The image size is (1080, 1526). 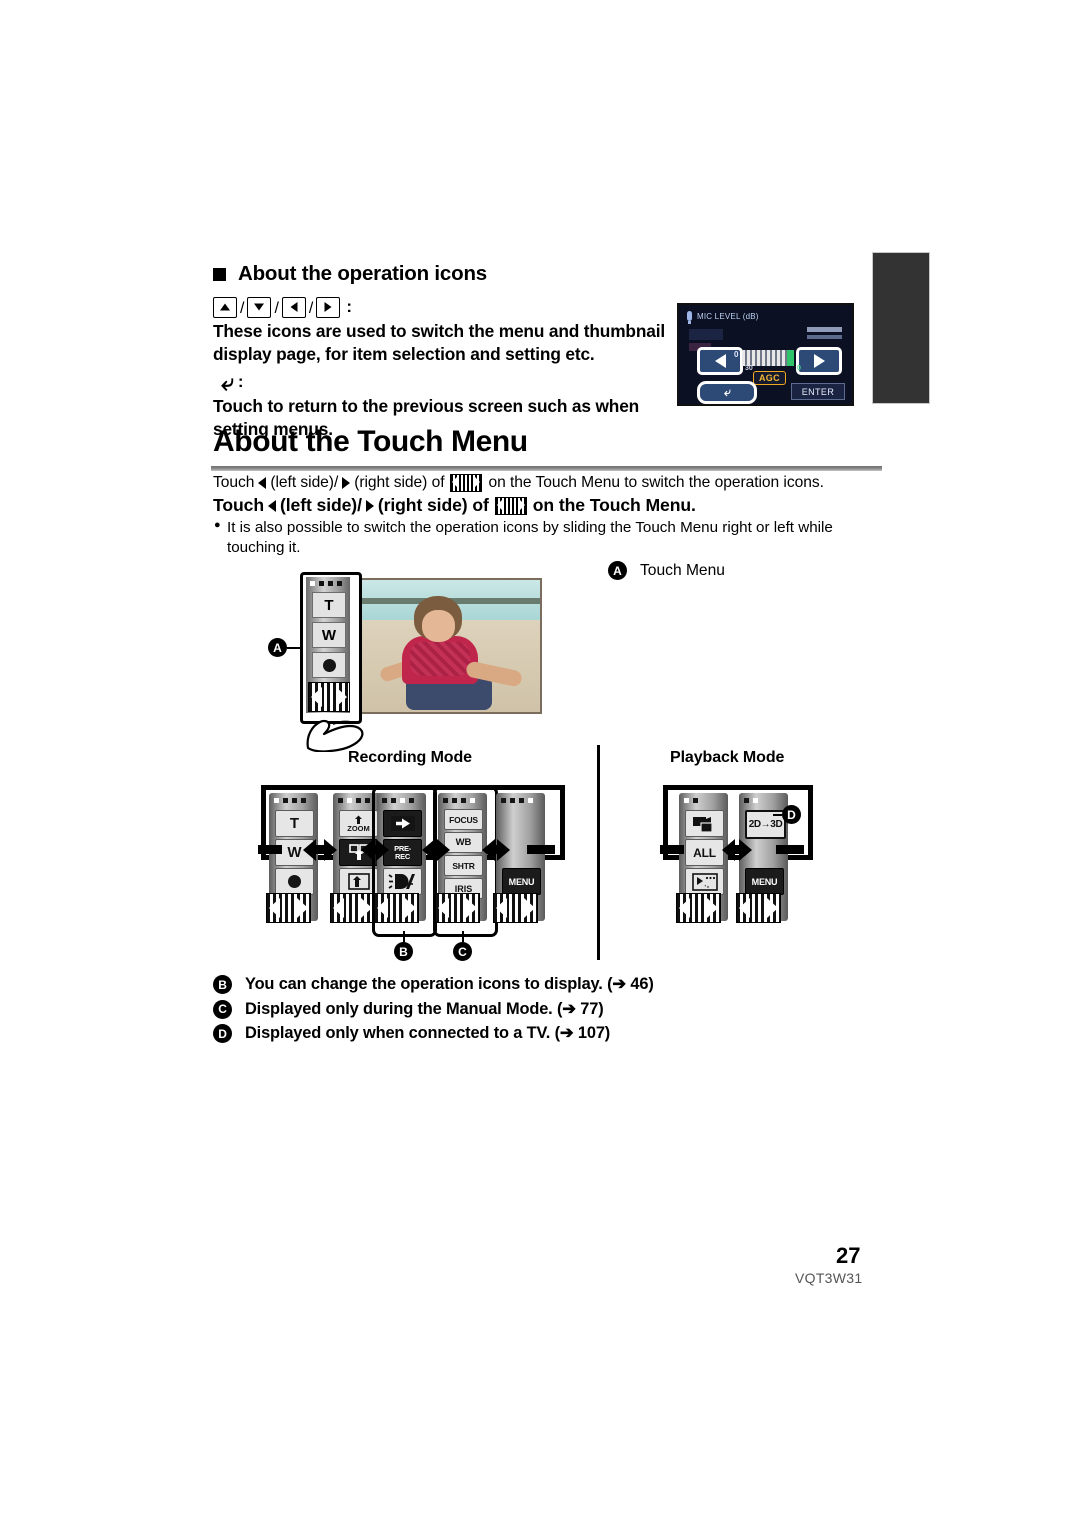 What do you see at coordinates (329, 635) in the screenshot?
I see `wide-zoom-icon: W` at bounding box center [329, 635].